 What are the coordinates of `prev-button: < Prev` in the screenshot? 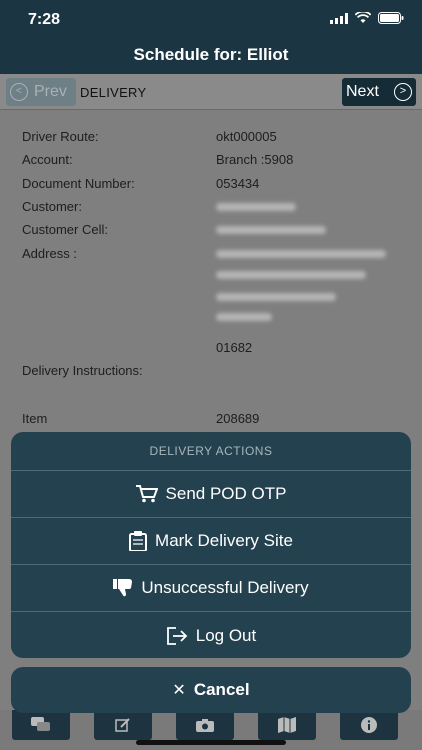 It's located at (41, 92).